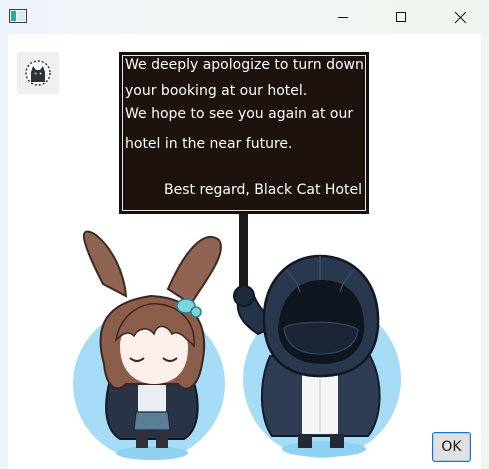 The image size is (489, 469). I want to click on sign-signature: Best regard, Black Cat Hotel, so click(263, 190).